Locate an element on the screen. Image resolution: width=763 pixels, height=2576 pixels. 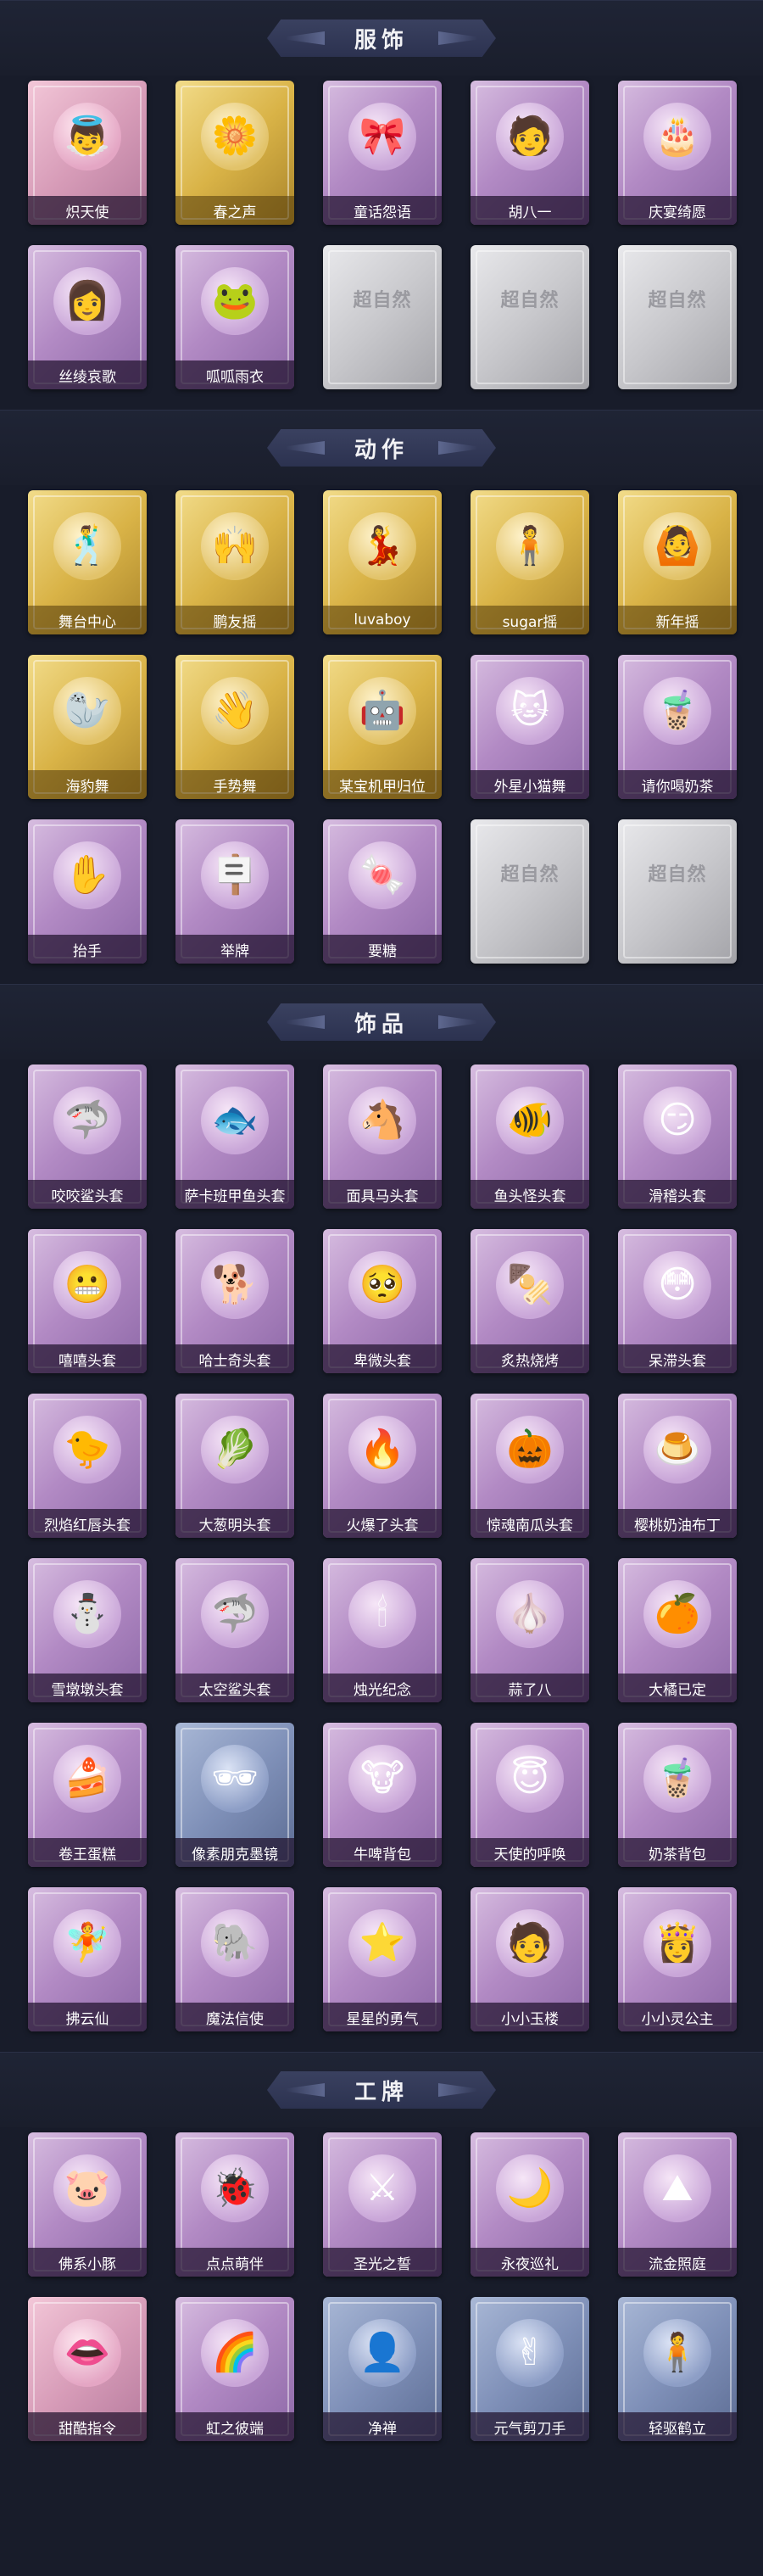
item-card: 🧑 小小玉楼 is located at coordinates (530, 1959).